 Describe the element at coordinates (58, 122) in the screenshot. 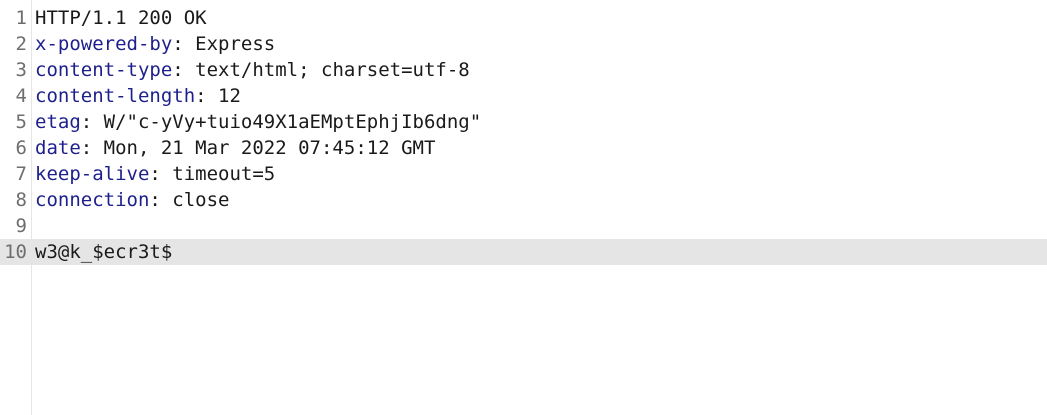

I see `header-key: etag` at that location.